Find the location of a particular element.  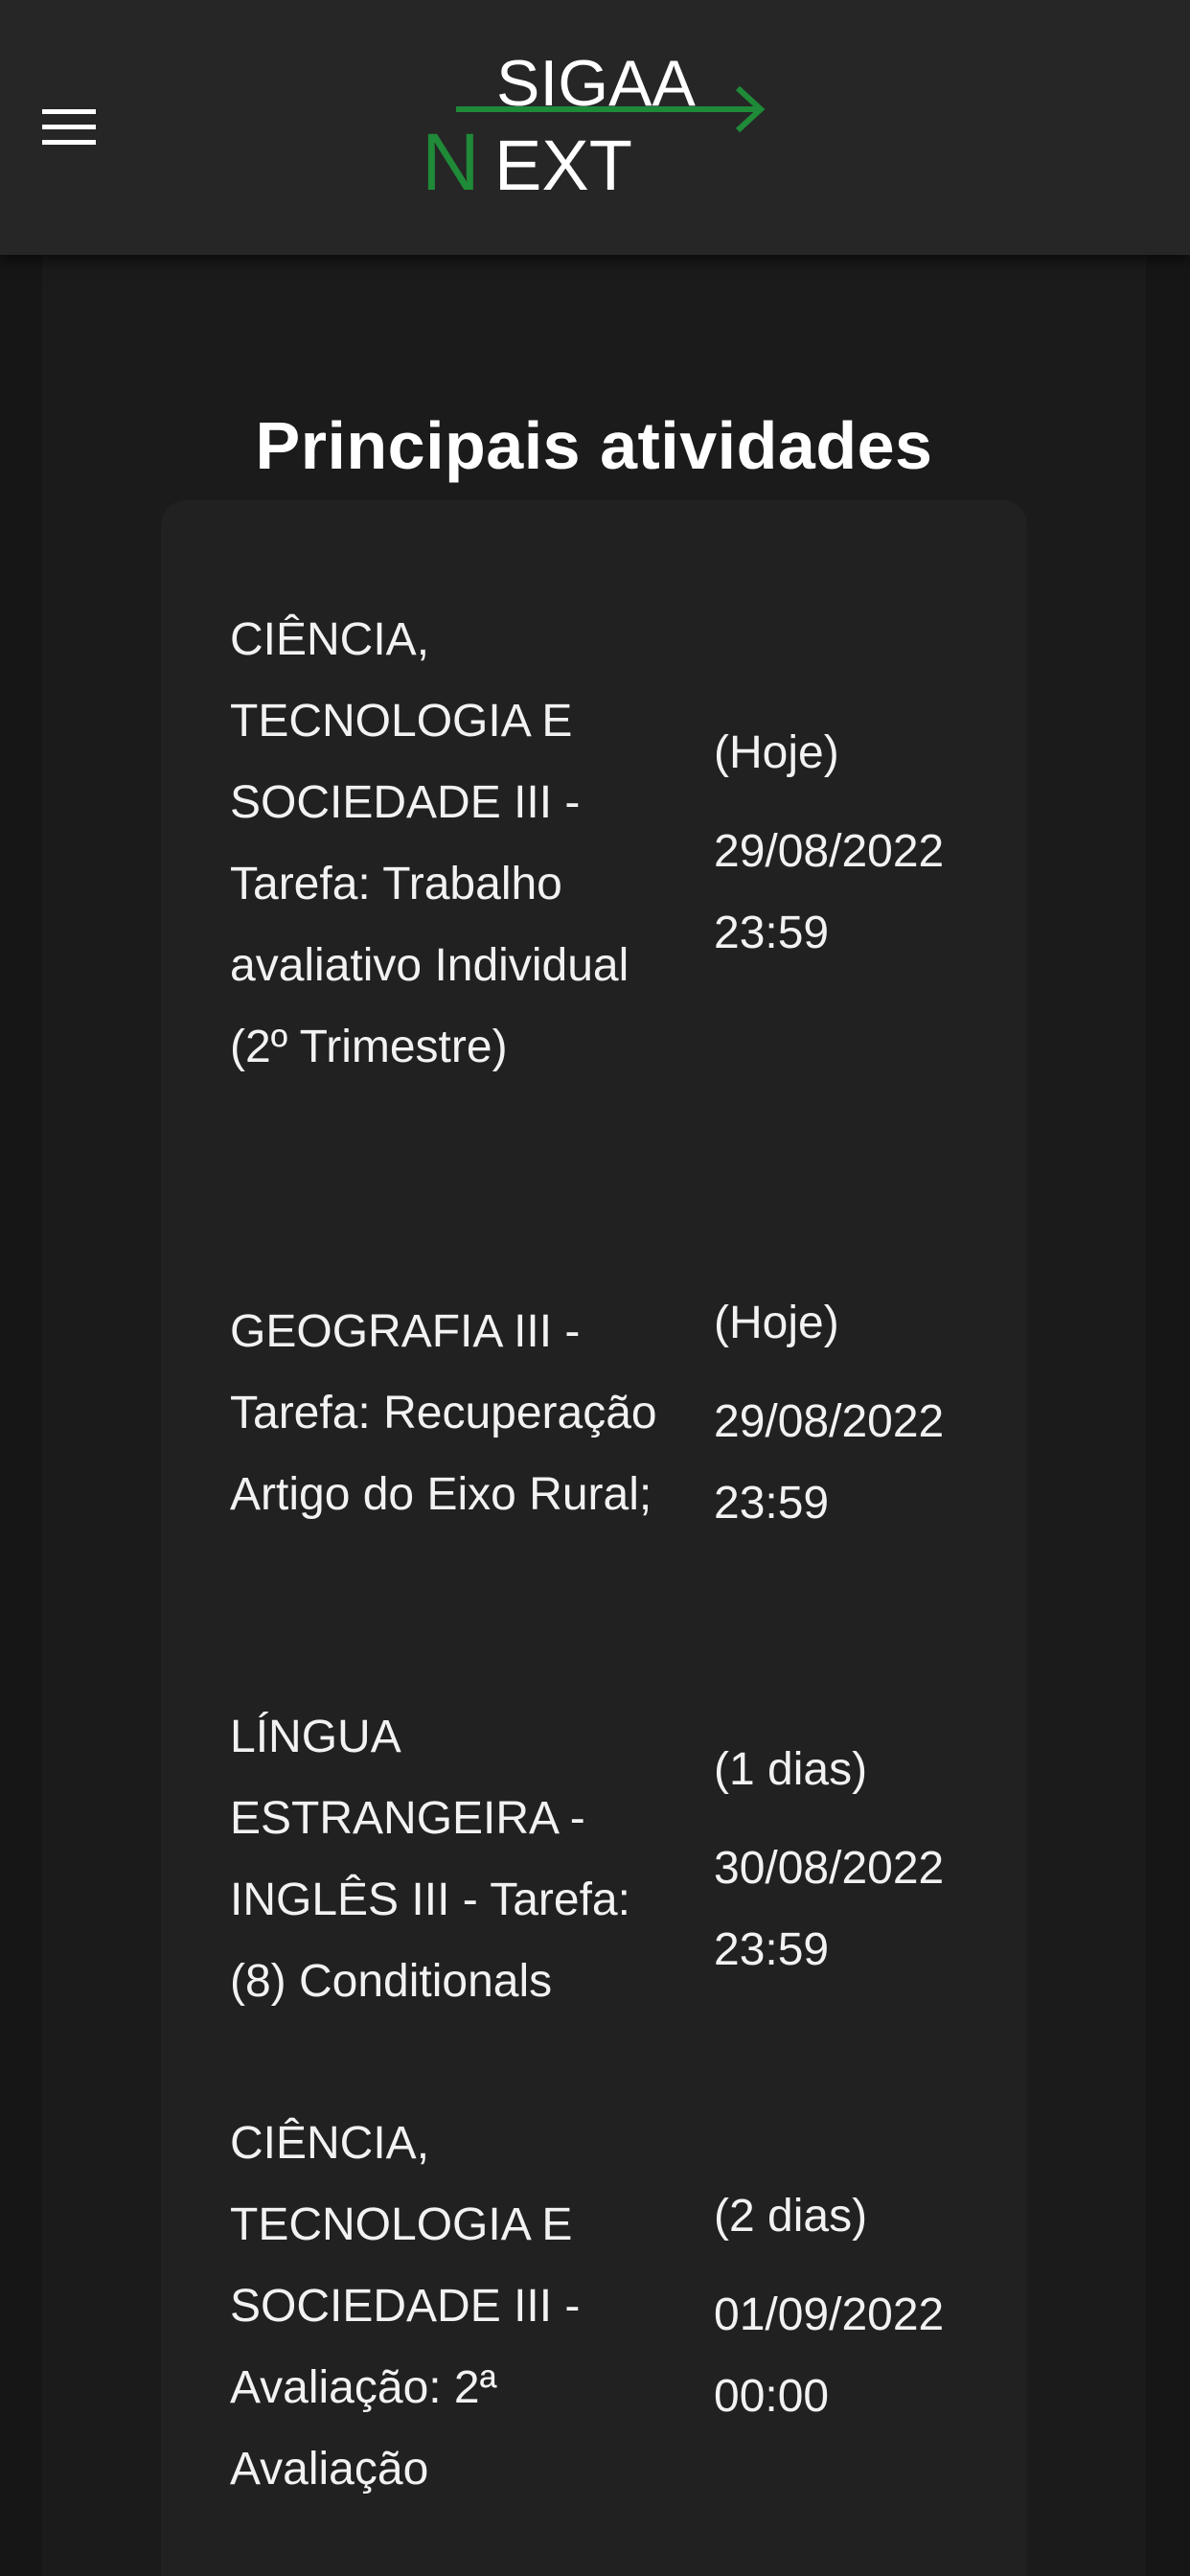

activity-relative-time: (2 dias) is located at coordinates (791, 2216).